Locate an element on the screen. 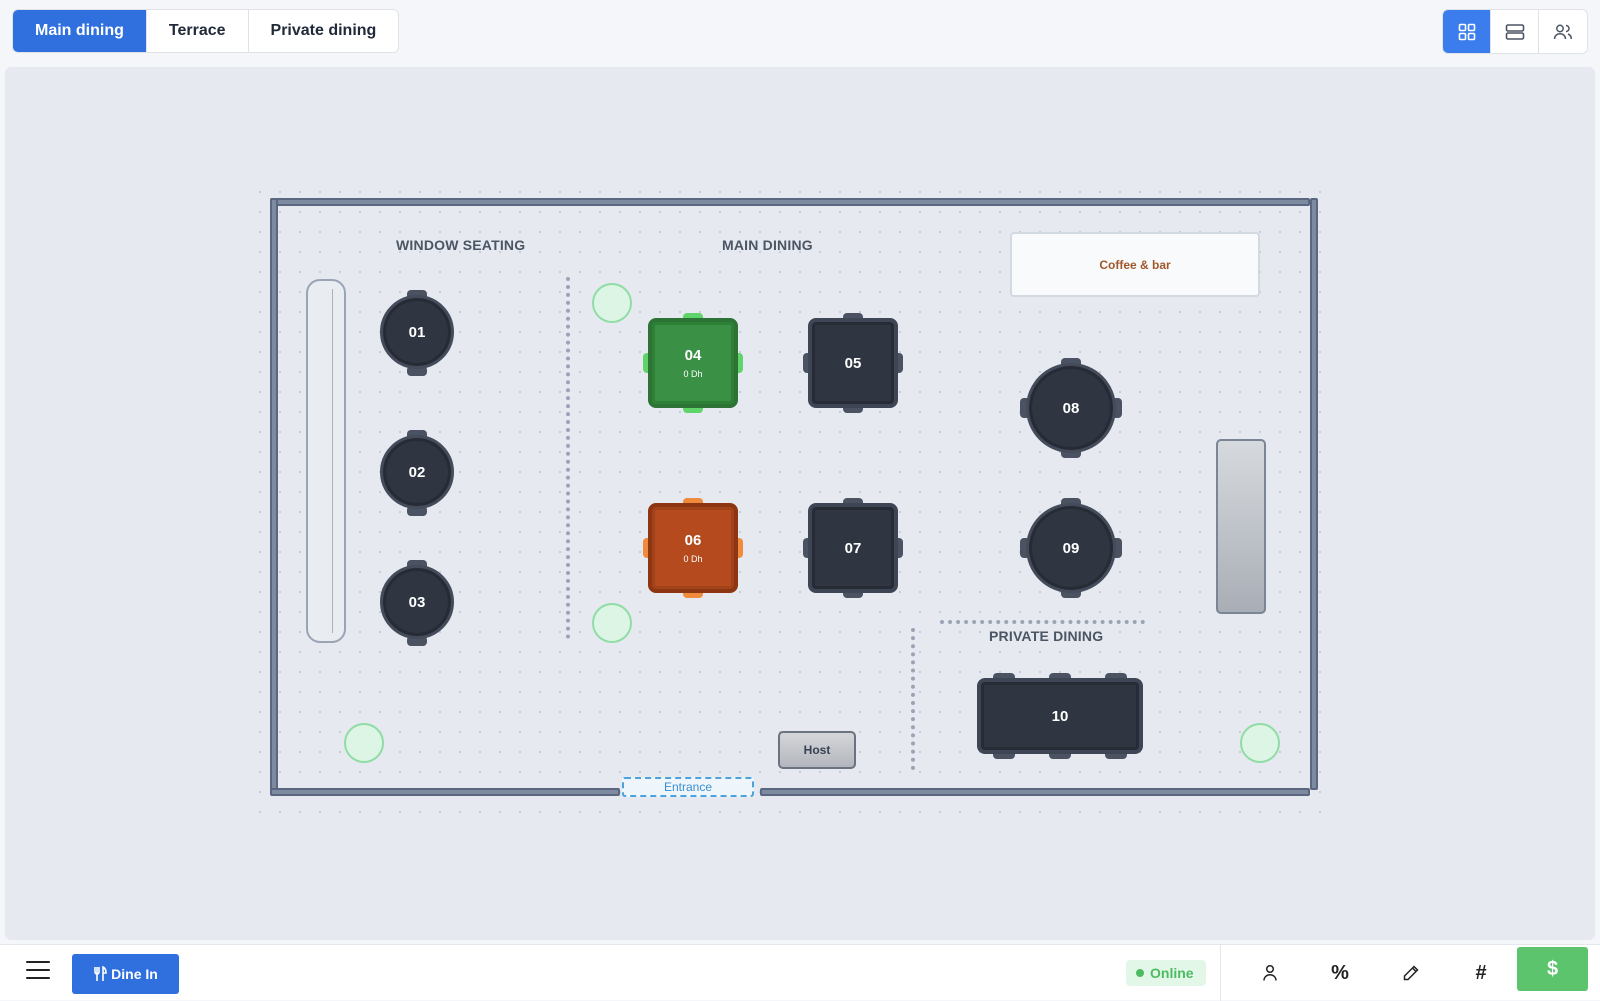  status-dot is located at coordinates (1140, 973).